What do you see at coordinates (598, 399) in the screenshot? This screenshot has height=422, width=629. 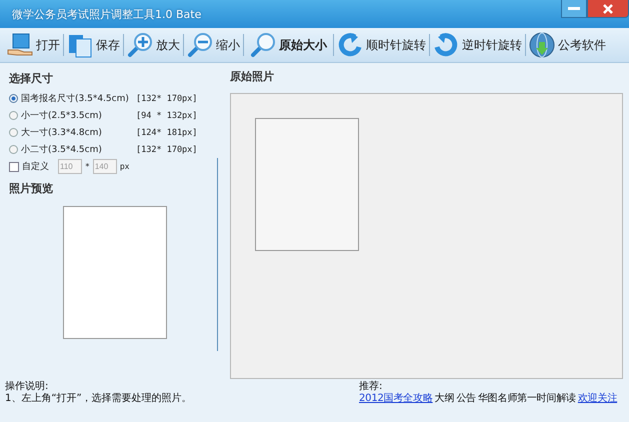 I see `recommend-link: 欢迎关注` at bounding box center [598, 399].